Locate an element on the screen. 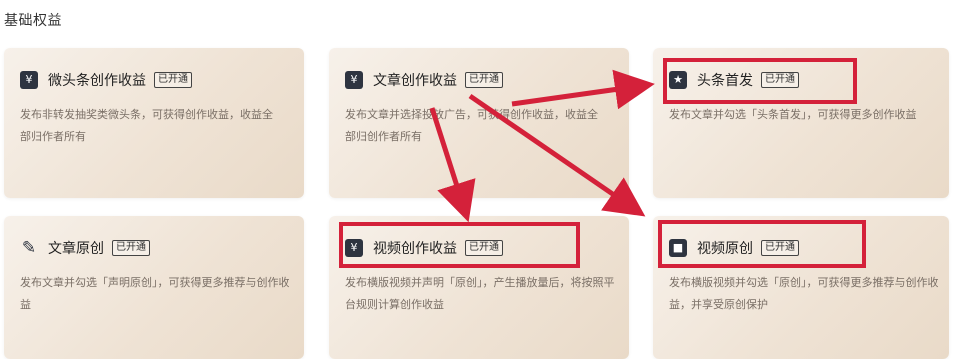 This screenshot has width=953, height=359. card-article-original: ✎ 文章原创 已开通 发布文章并勾选「声明原创」，可获得更多推荐与创作收益 is located at coordinates (154, 287).